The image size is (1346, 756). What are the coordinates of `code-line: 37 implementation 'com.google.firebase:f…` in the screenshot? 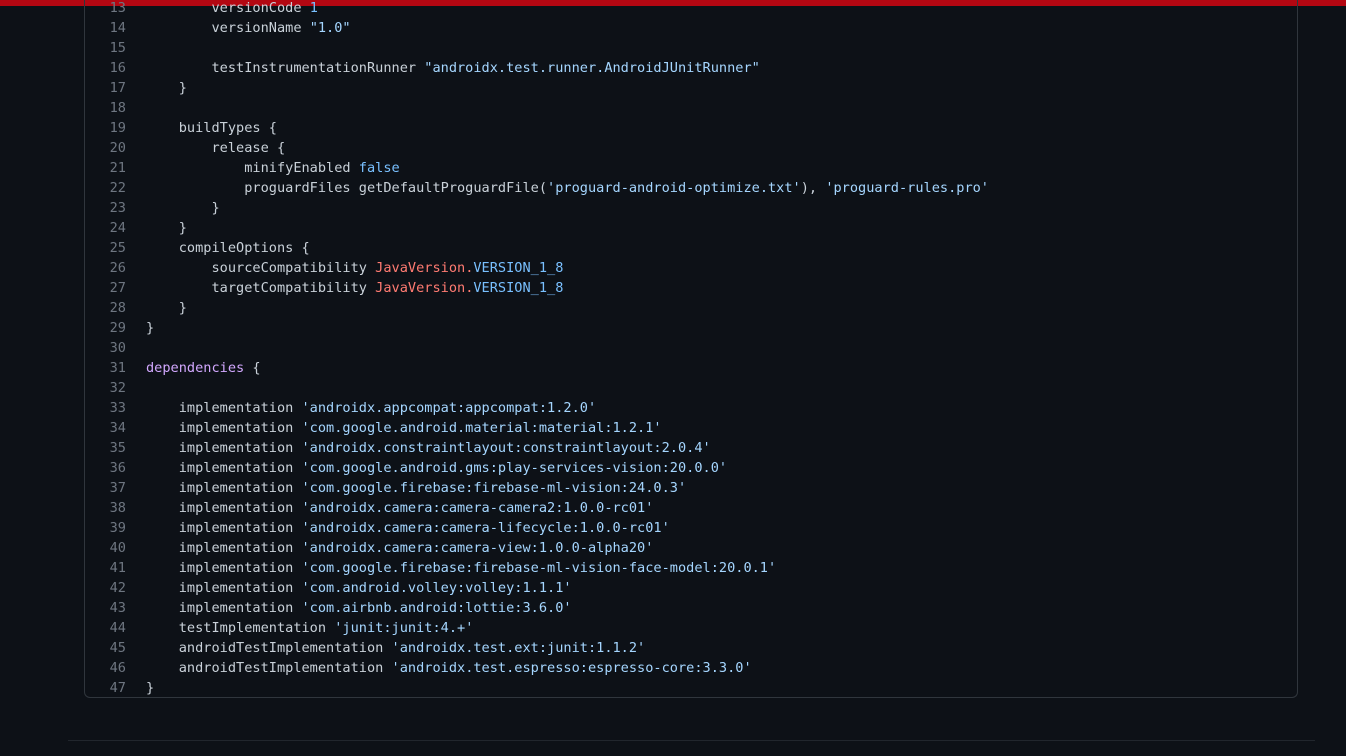 It's located at (537, 488).